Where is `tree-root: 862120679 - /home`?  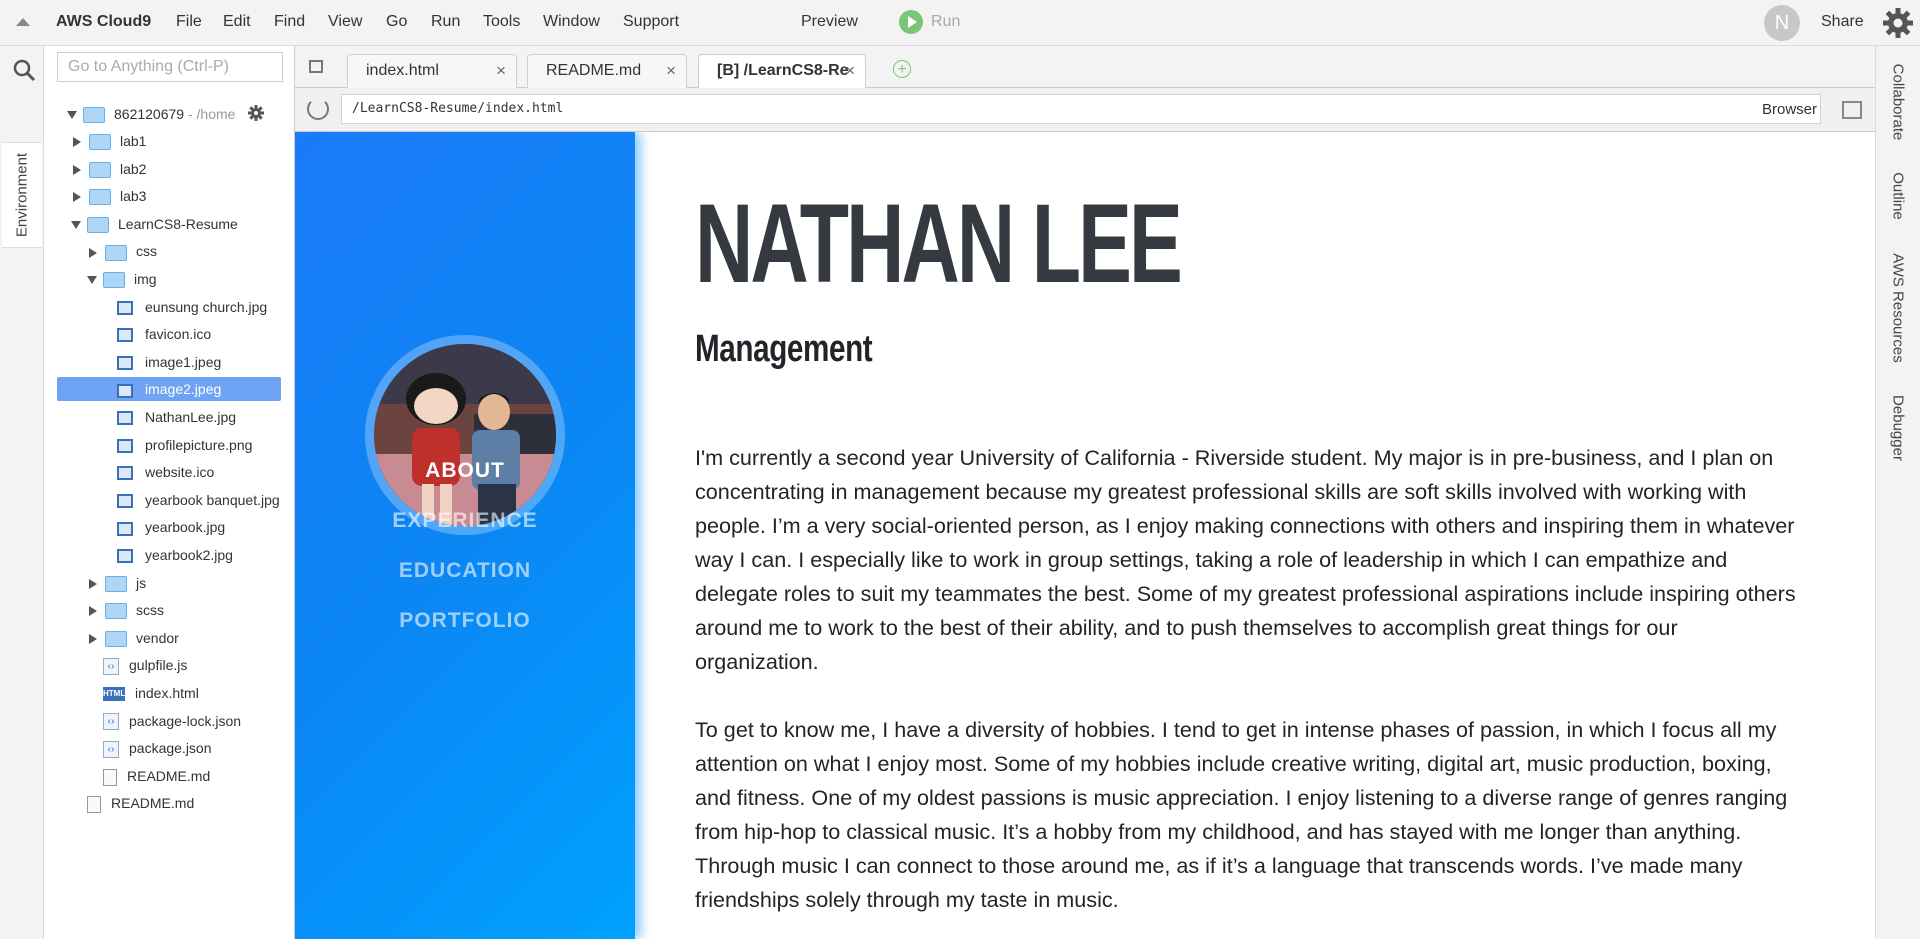 tree-root: 862120679 - /home is located at coordinates (151, 114).